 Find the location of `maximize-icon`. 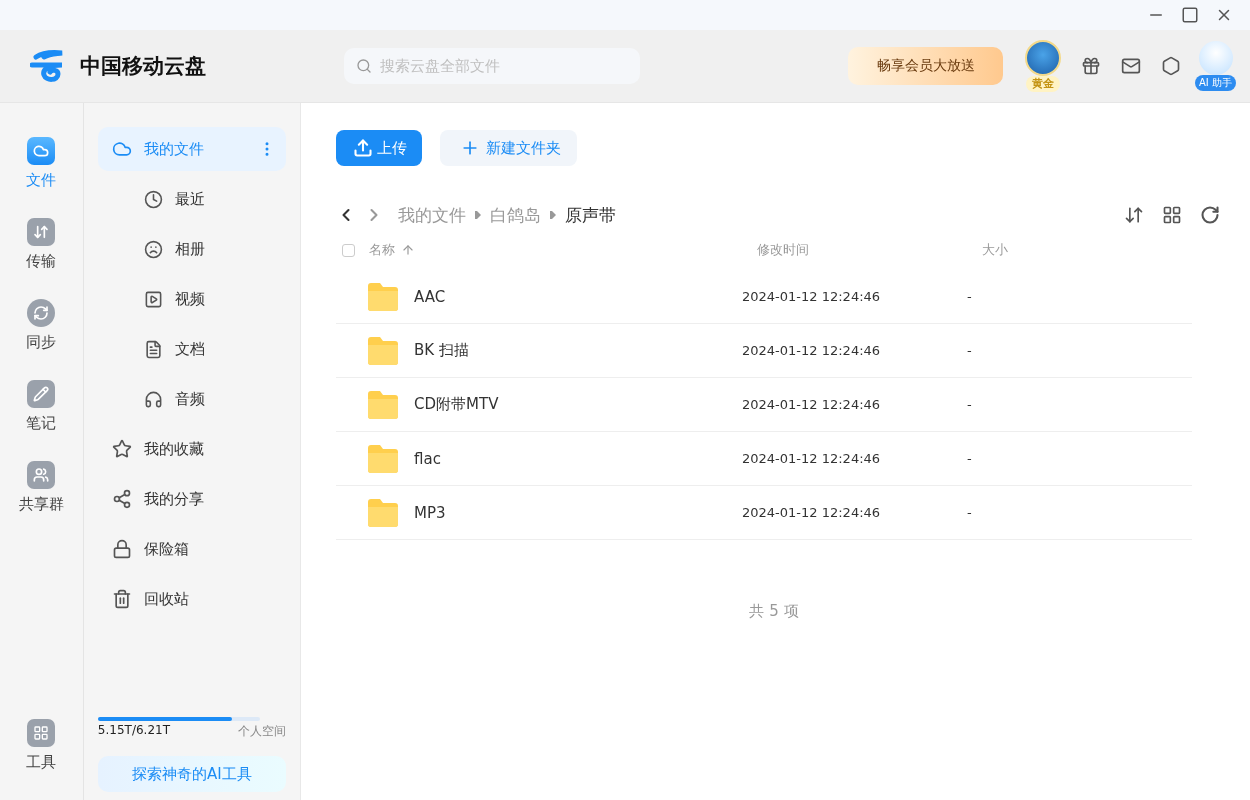

maximize-icon is located at coordinates (1190, 15).